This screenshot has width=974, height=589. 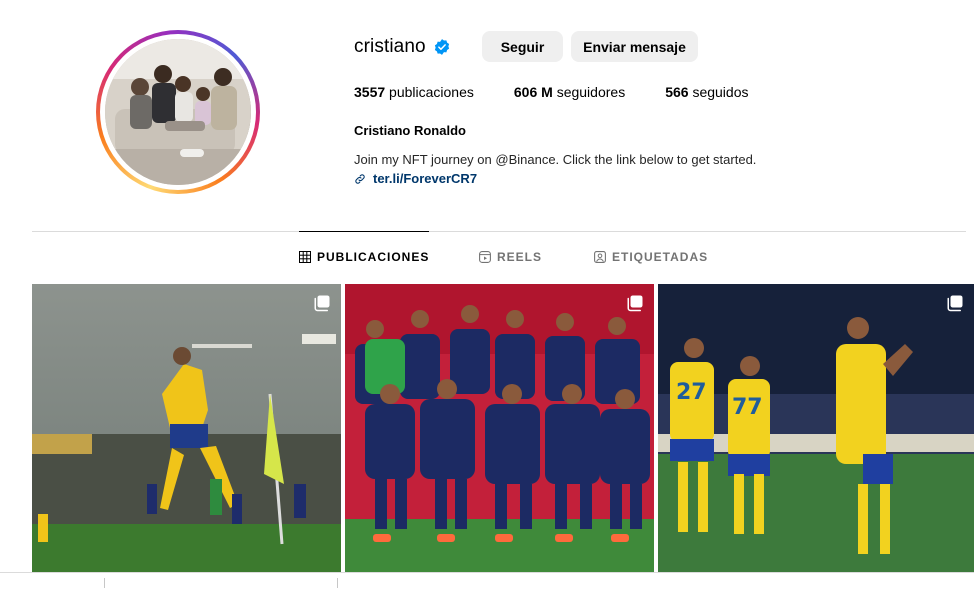 I want to click on profile-tabs: PUBLICACIONES REELS ETIQUETADAS, so click(x=487, y=256).